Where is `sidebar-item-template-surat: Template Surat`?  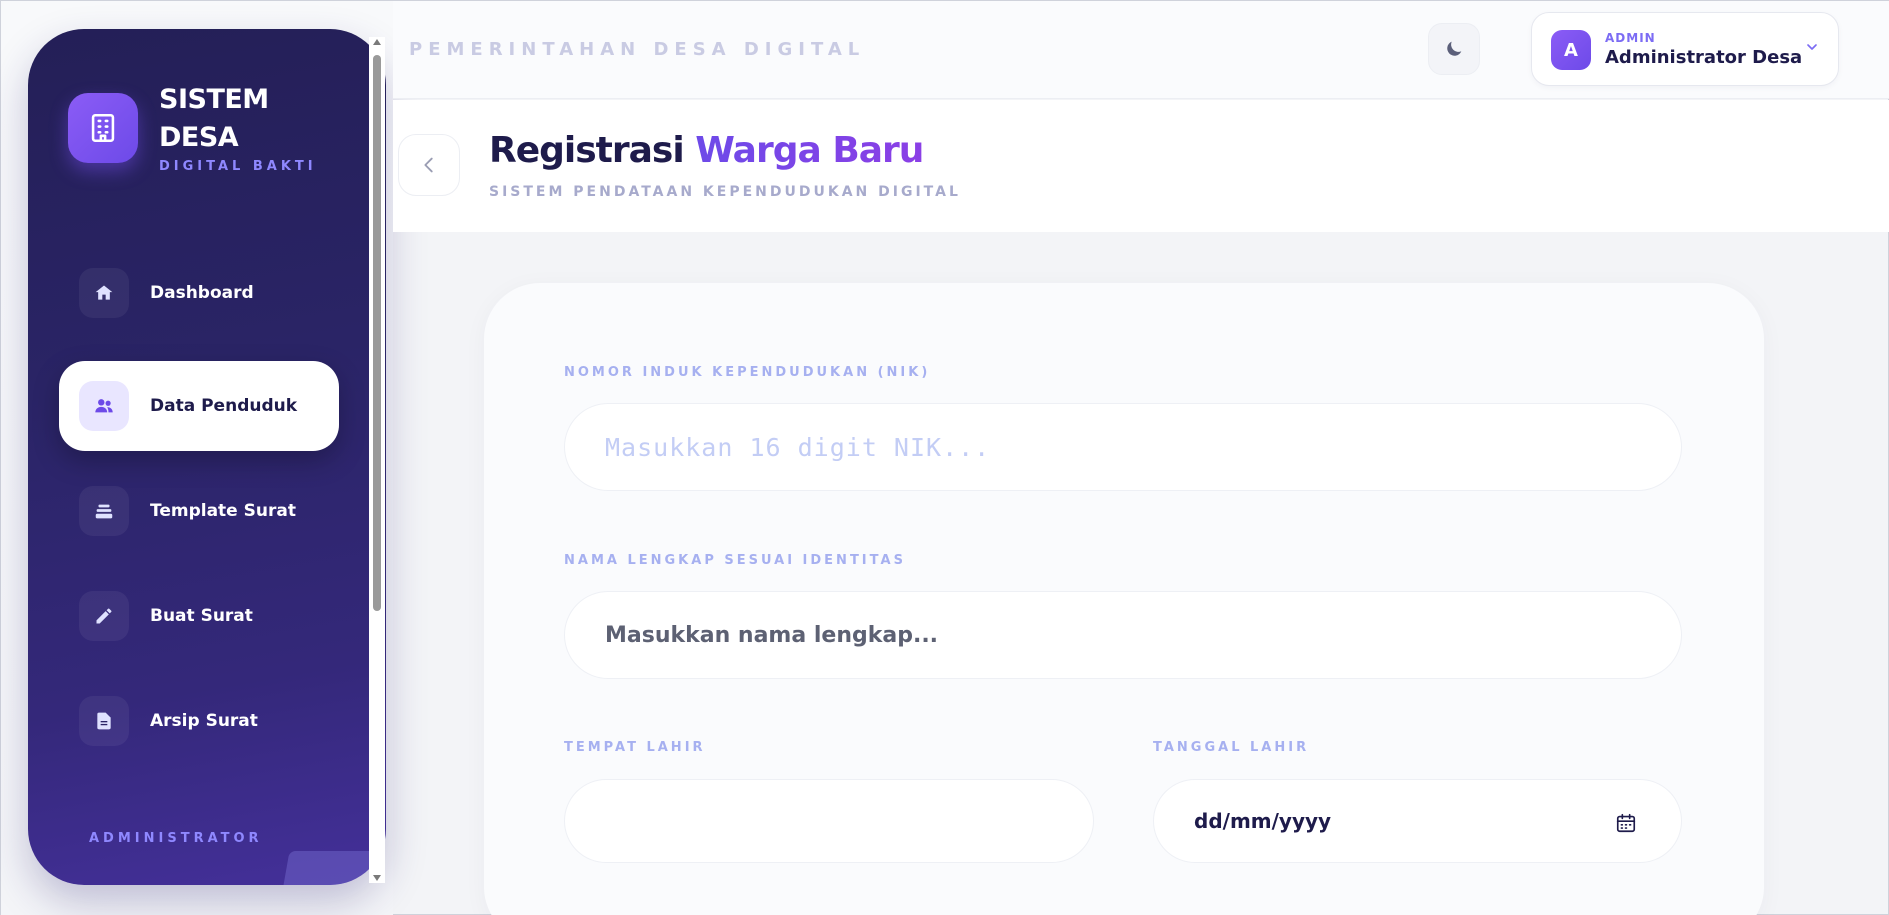 sidebar-item-template-surat: Template Surat is located at coordinates (199, 511).